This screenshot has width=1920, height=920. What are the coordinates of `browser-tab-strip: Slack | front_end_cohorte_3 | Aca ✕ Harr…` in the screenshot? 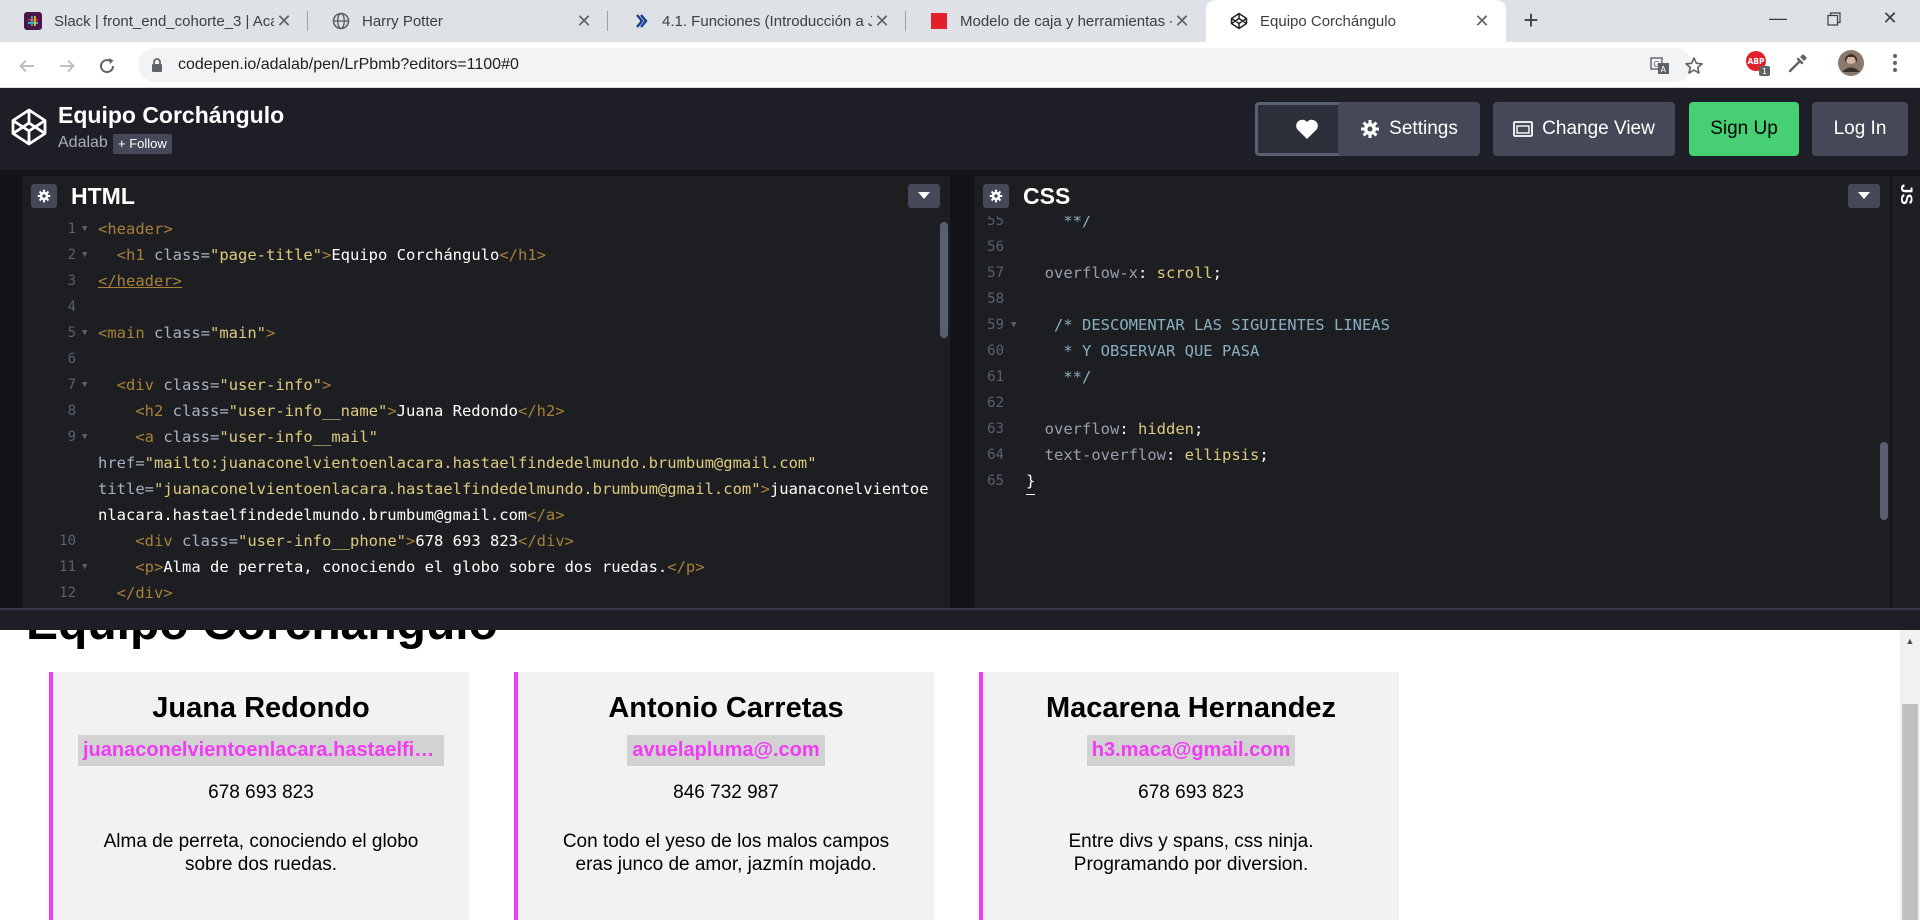 It's located at (960, 21).